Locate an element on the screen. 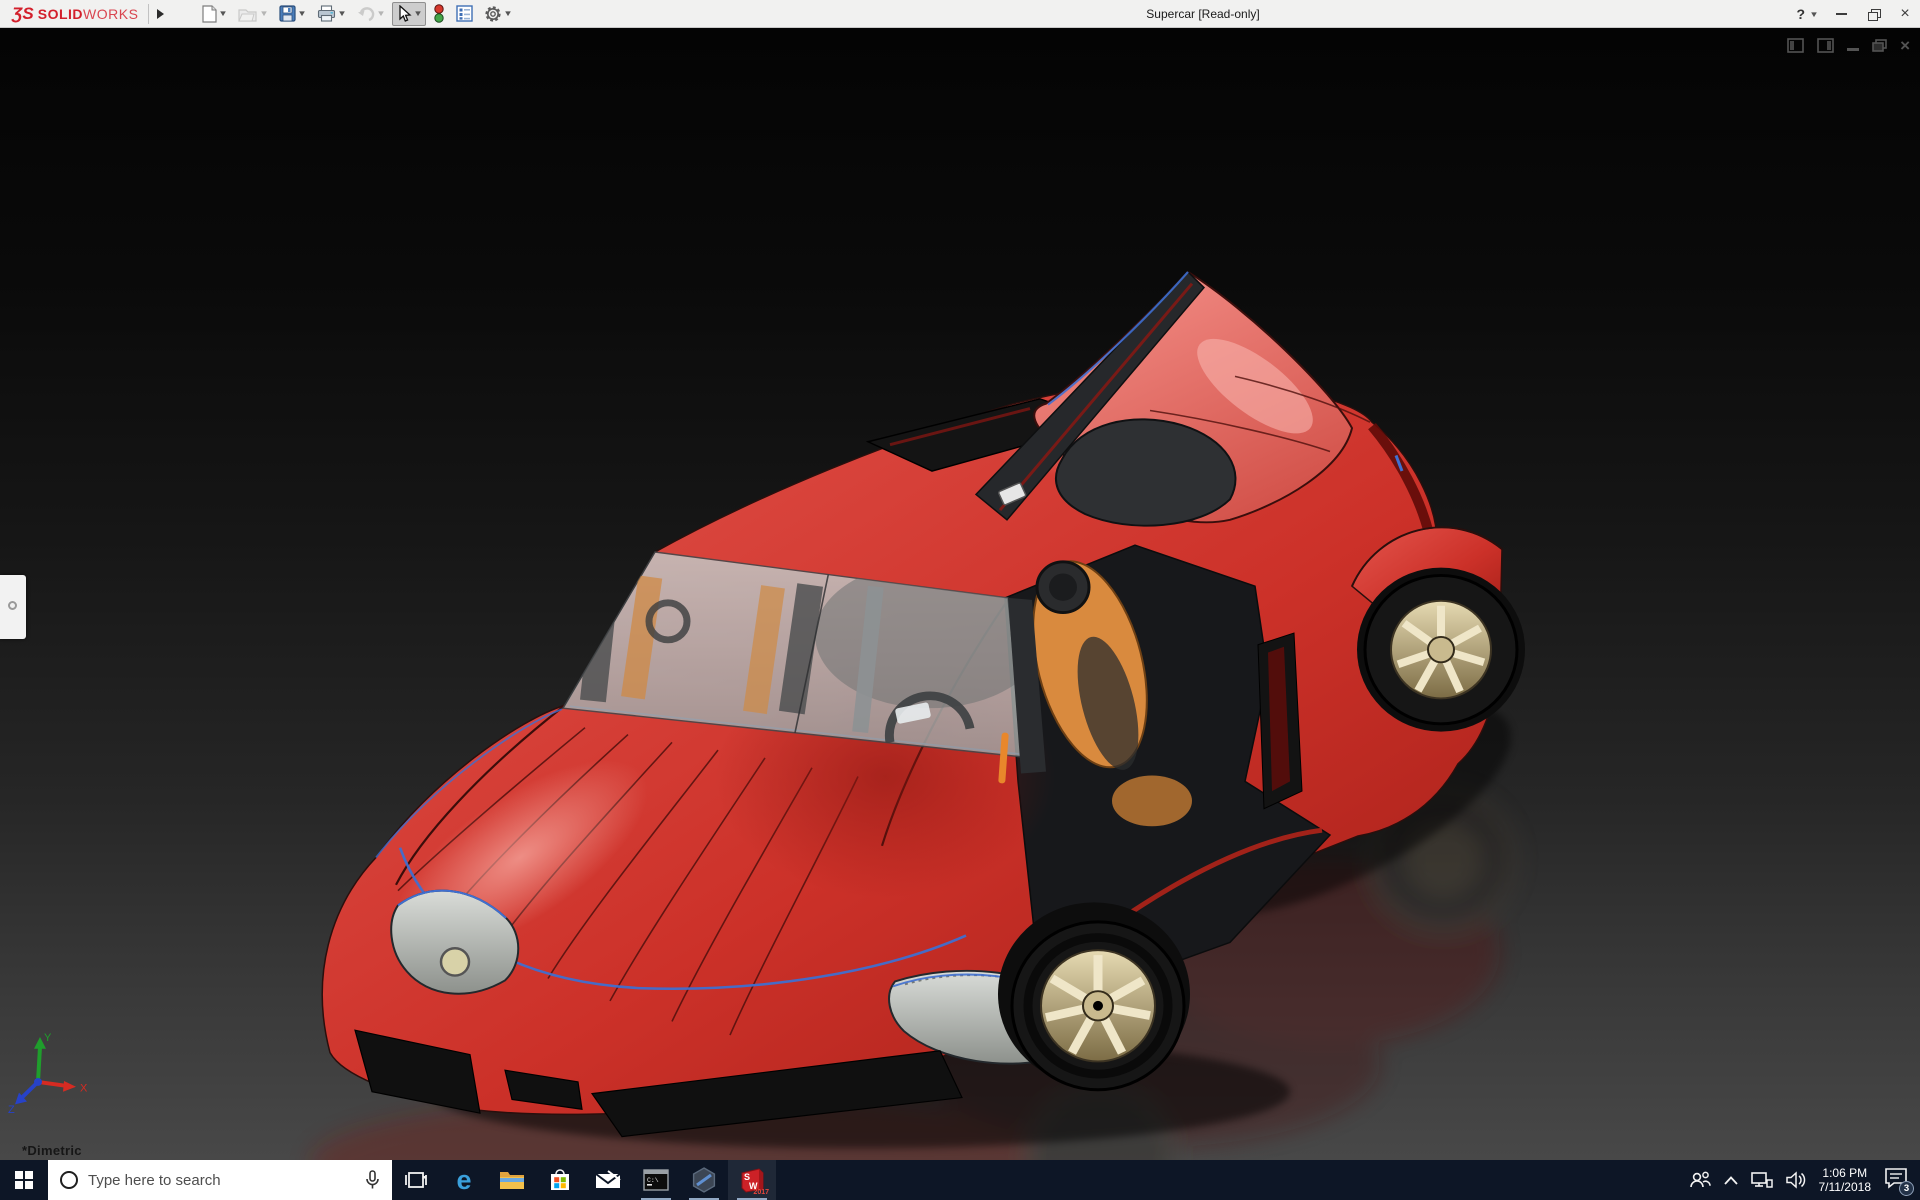 The width and height of the screenshot is (1920, 1200). document-window-controls: × is located at coordinates (1848, 45).